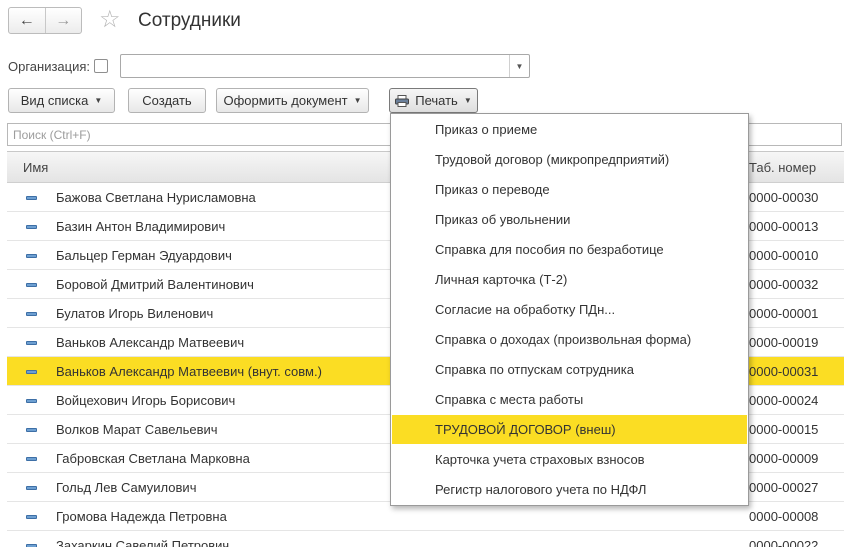  What do you see at coordinates (784, 542) in the screenshot?
I see `employee-tab-number: 0000-00022` at bounding box center [784, 542].